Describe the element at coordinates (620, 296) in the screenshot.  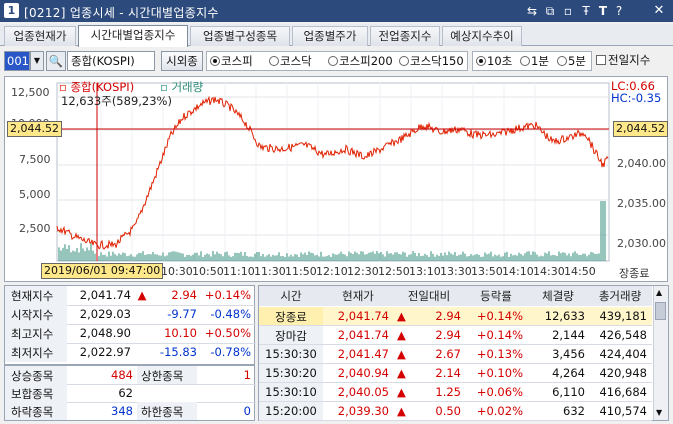
I see `column-header: 총거래량` at that location.